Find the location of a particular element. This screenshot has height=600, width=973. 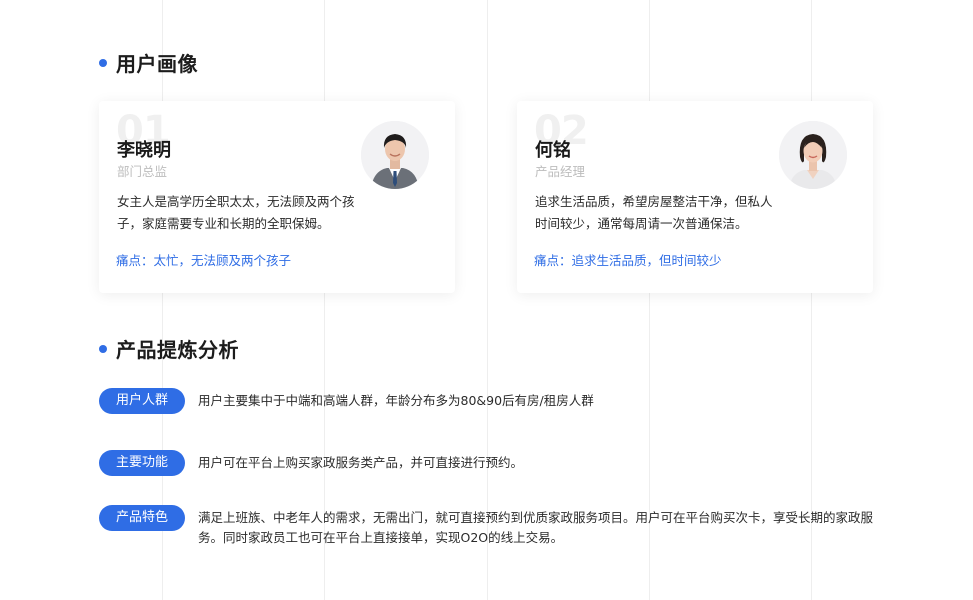

section-heading: 产品提炼分析 is located at coordinates (177, 350).